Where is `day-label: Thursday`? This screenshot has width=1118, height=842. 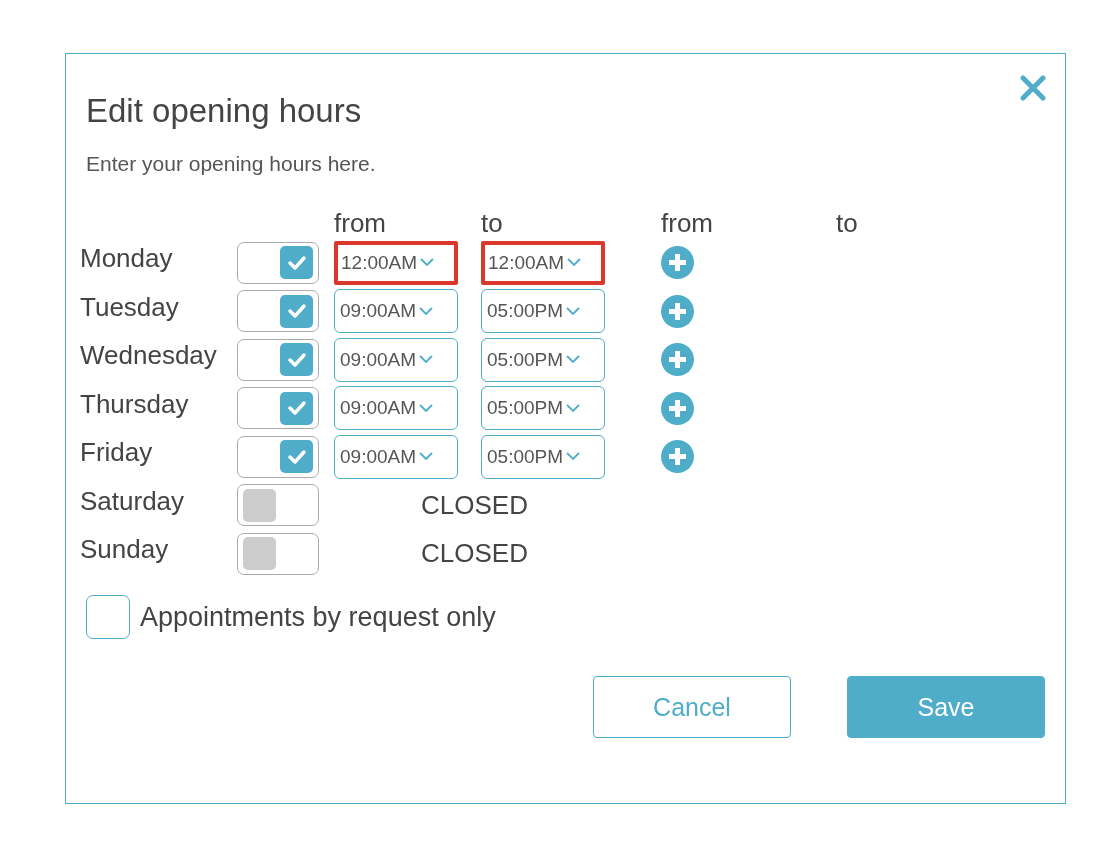 day-label: Thursday is located at coordinates (134, 404).